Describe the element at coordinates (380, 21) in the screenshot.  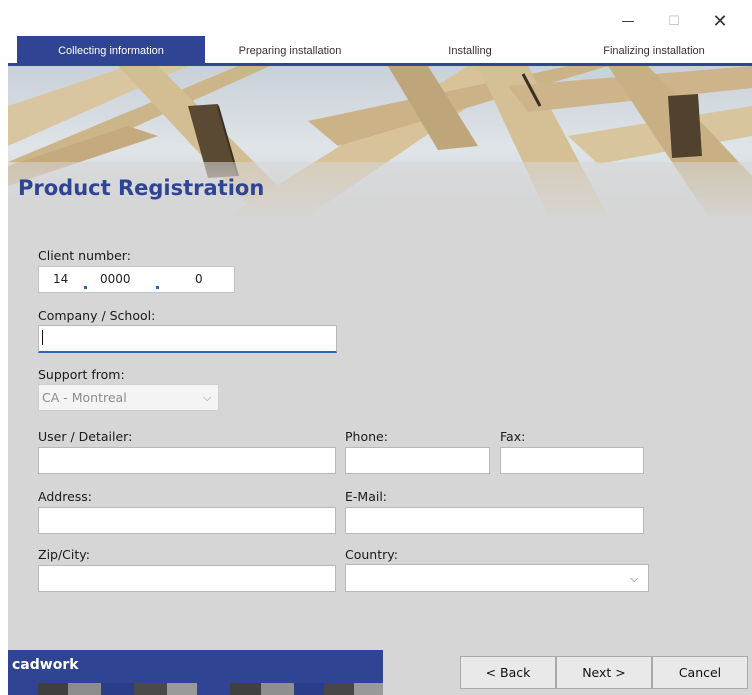
I see `title-bar: — ☐ ✕` at that location.